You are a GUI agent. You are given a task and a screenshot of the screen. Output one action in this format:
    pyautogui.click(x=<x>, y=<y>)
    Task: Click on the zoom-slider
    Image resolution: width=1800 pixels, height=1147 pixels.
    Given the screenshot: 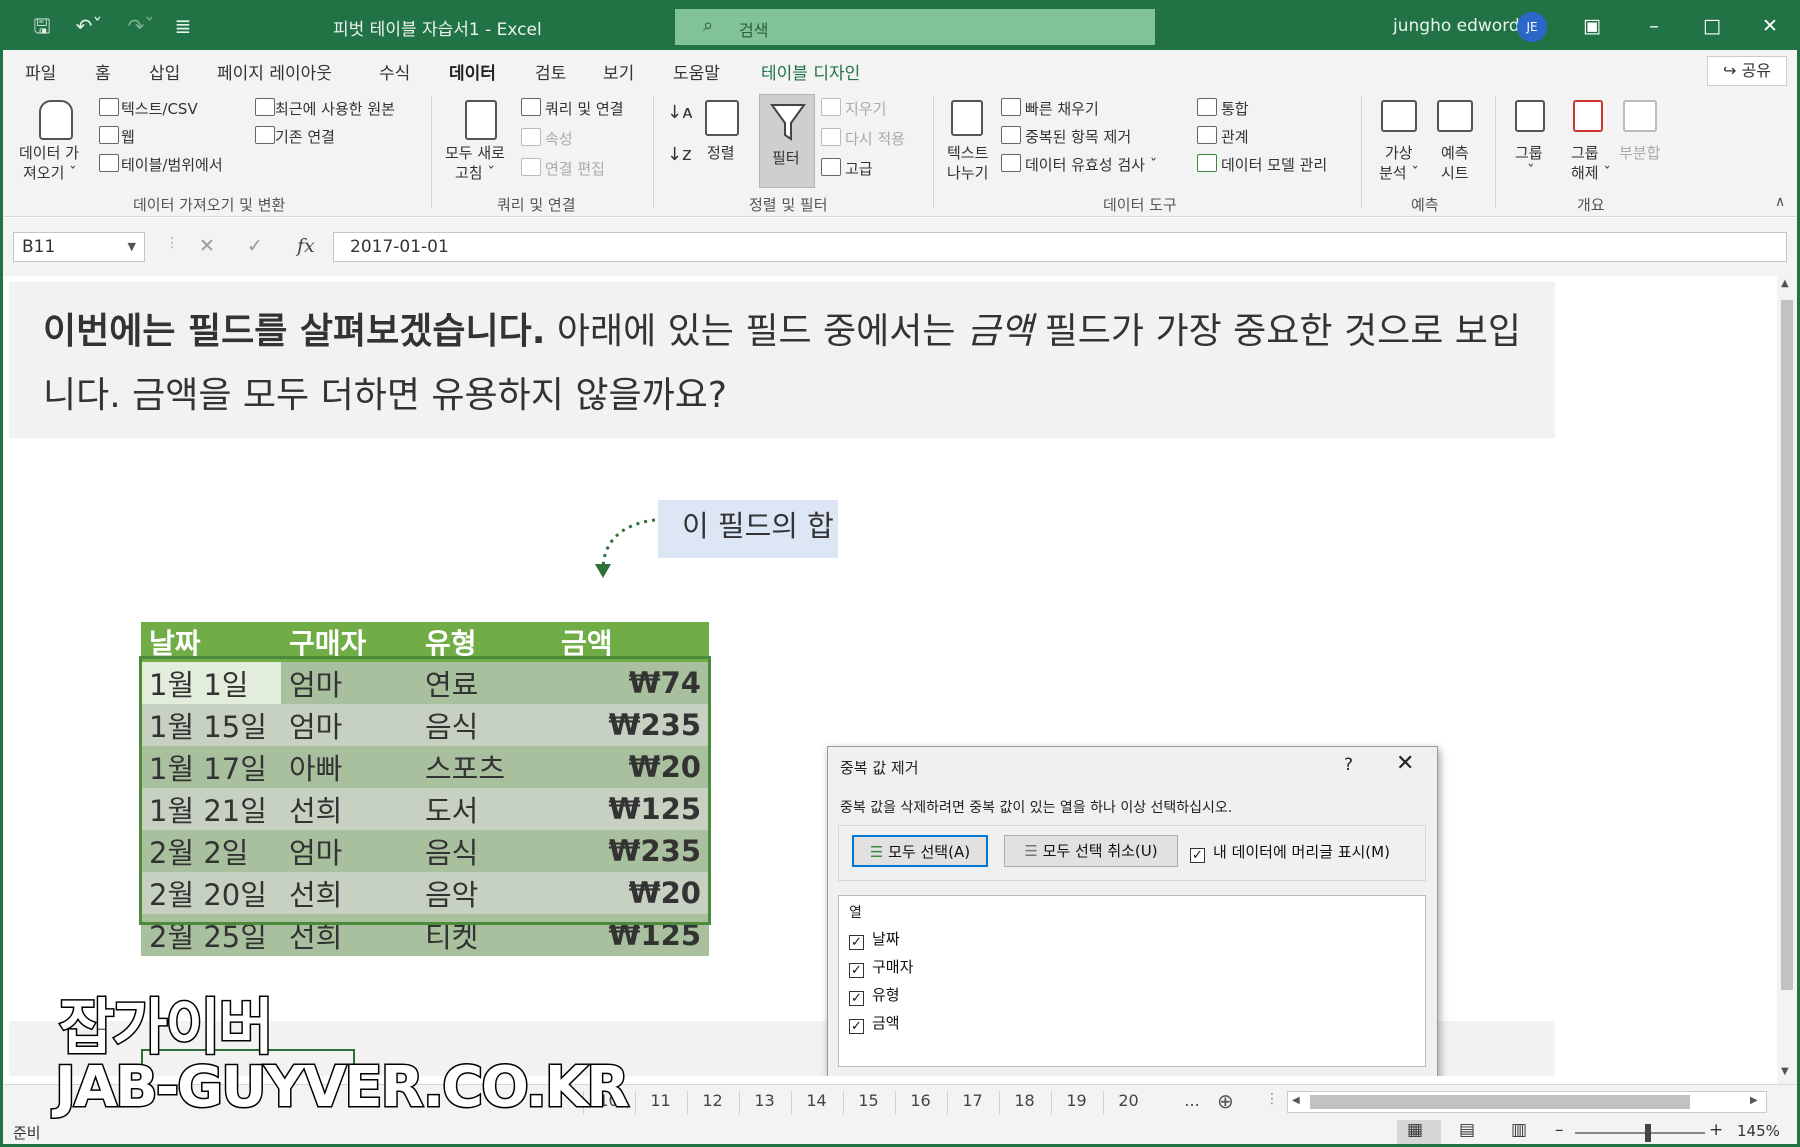 What is the action you would take?
    pyautogui.click(x=1640, y=1133)
    